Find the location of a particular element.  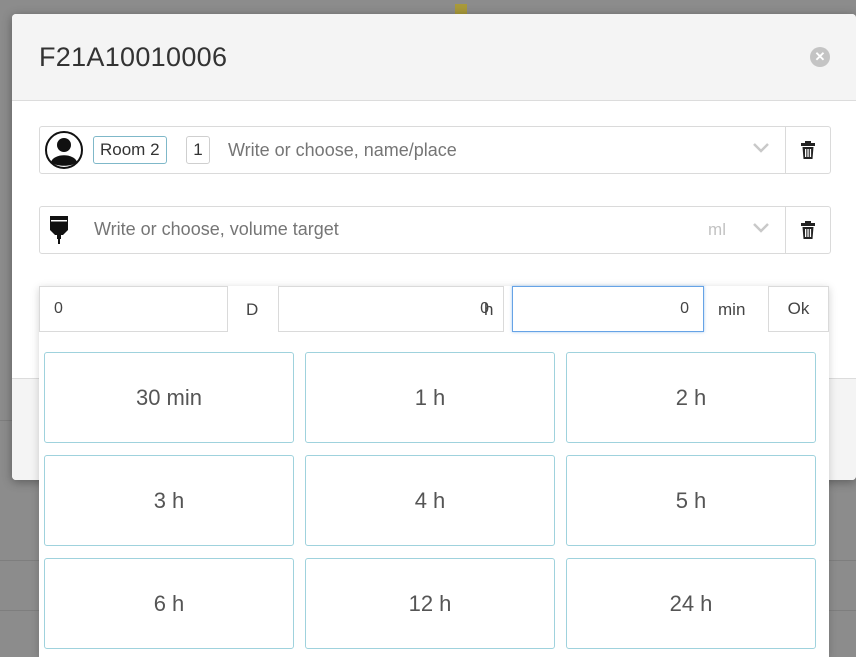

hours-input is located at coordinates (391, 309).